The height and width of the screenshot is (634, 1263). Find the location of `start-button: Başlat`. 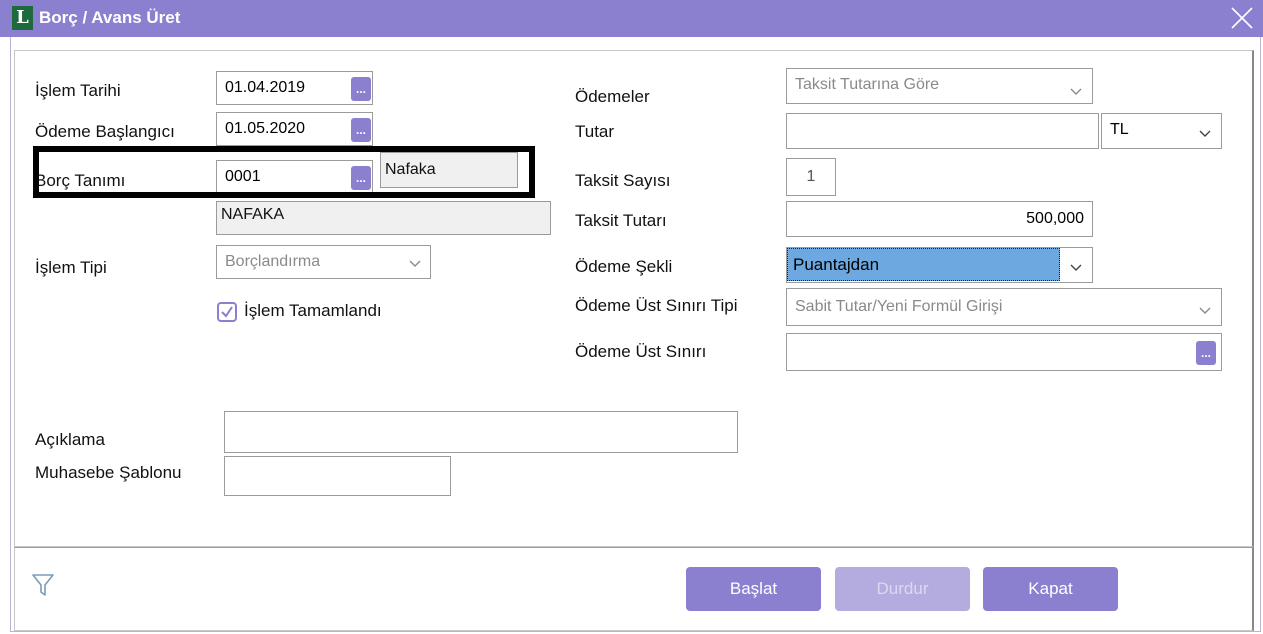

start-button: Başlat is located at coordinates (753, 589).